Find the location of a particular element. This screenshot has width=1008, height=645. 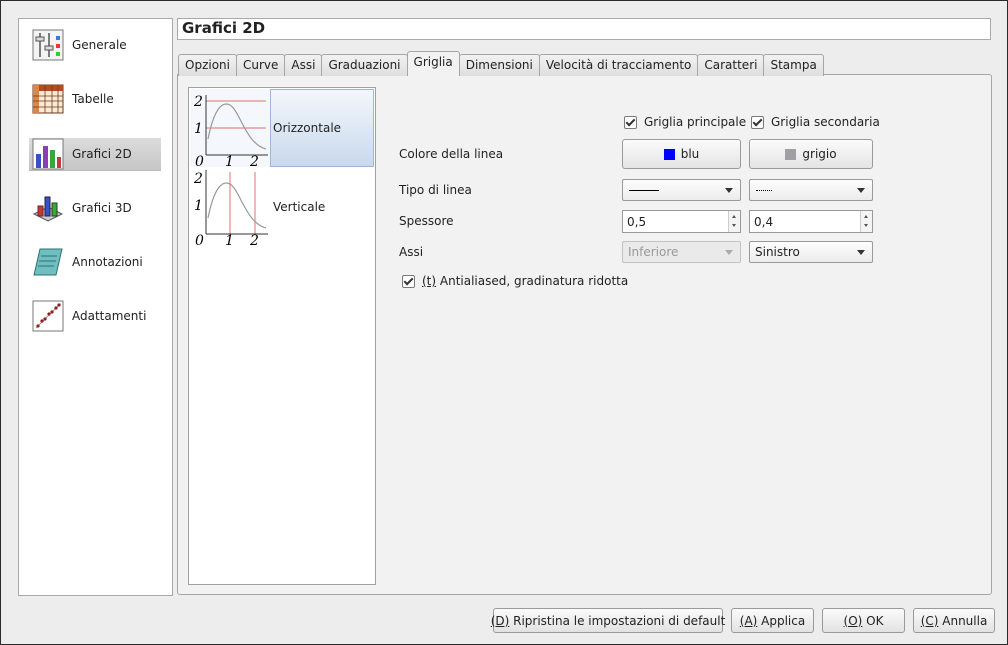

grid-item-horizontal: 2 1 0 1 2 Orizzontale is located at coordinates (282, 128).